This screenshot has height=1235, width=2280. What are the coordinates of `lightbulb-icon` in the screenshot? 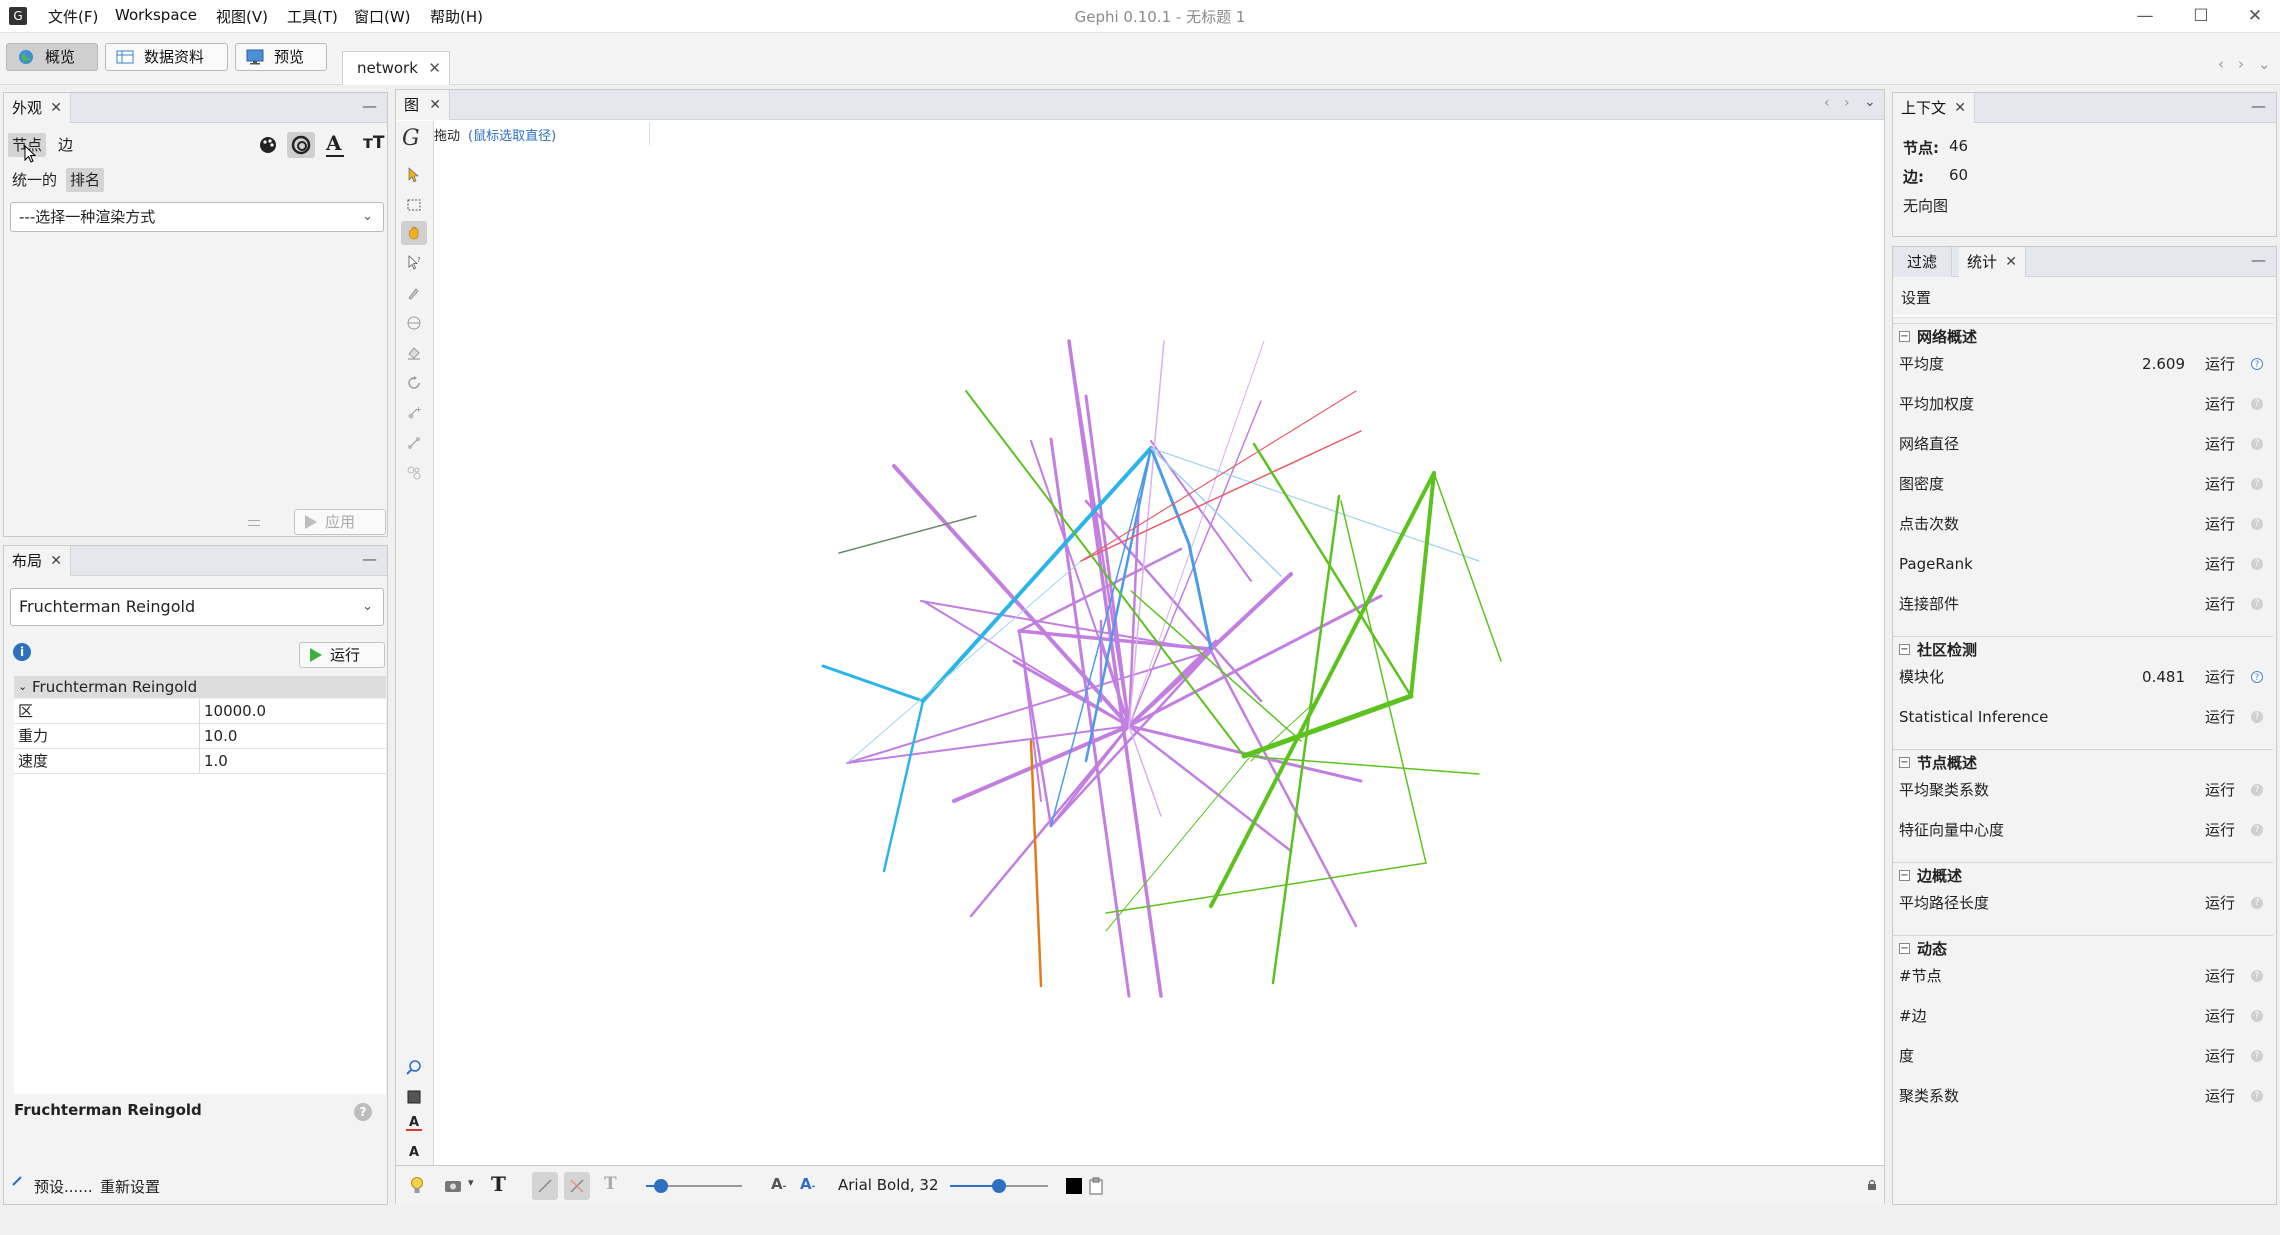 It's located at (417, 1186).